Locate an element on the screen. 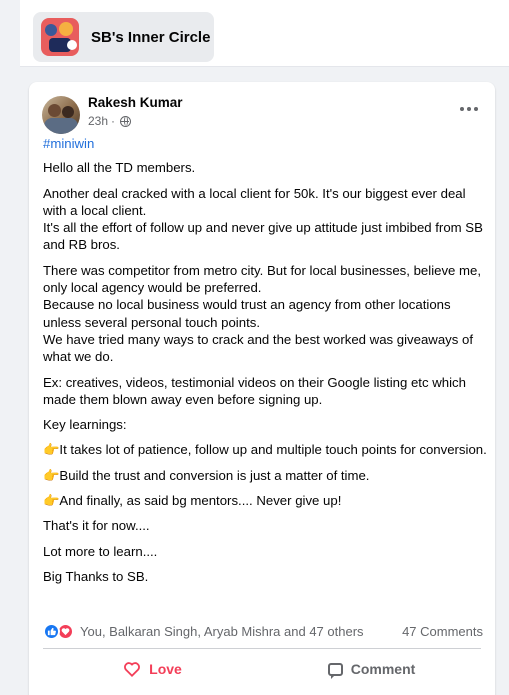 This screenshot has width=509, height=695. post-meta: 23h · is located at coordinates (110, 121).